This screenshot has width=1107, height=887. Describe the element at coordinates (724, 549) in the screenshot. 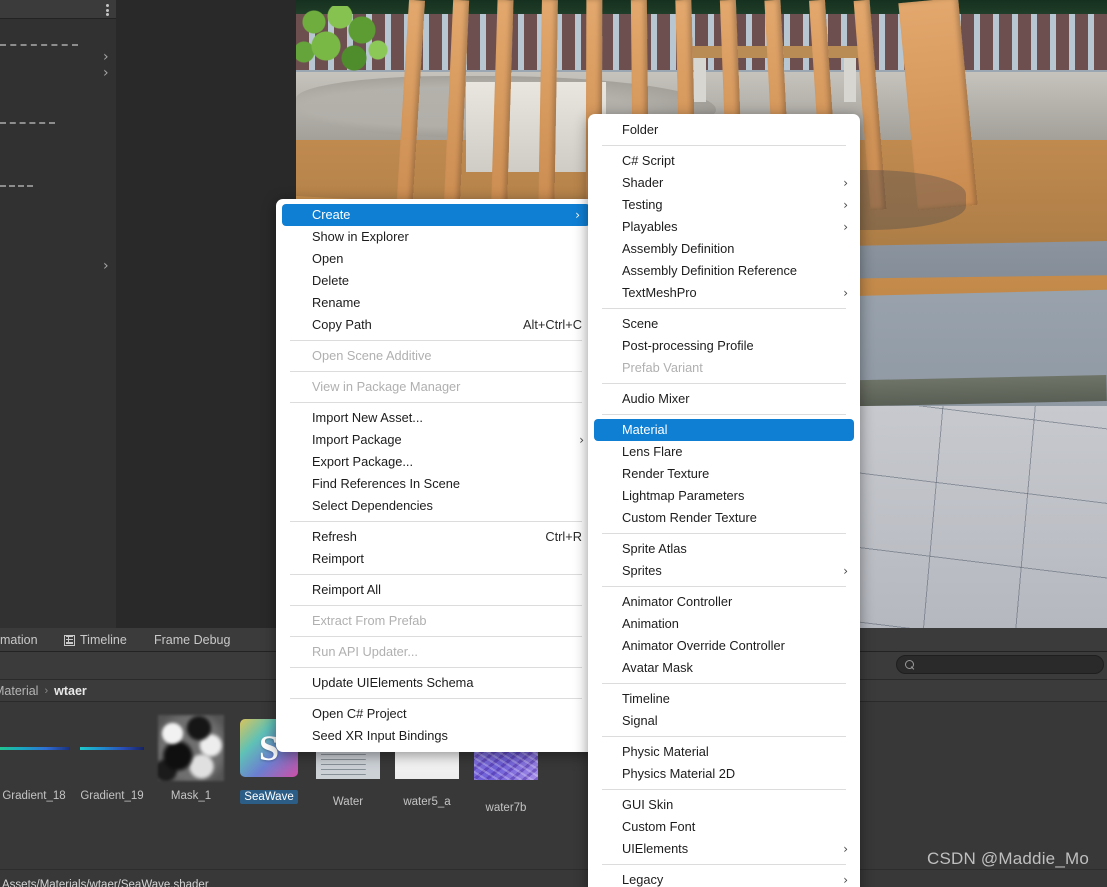

I see `create-submenu-item: Sprite Atlas` at that location.